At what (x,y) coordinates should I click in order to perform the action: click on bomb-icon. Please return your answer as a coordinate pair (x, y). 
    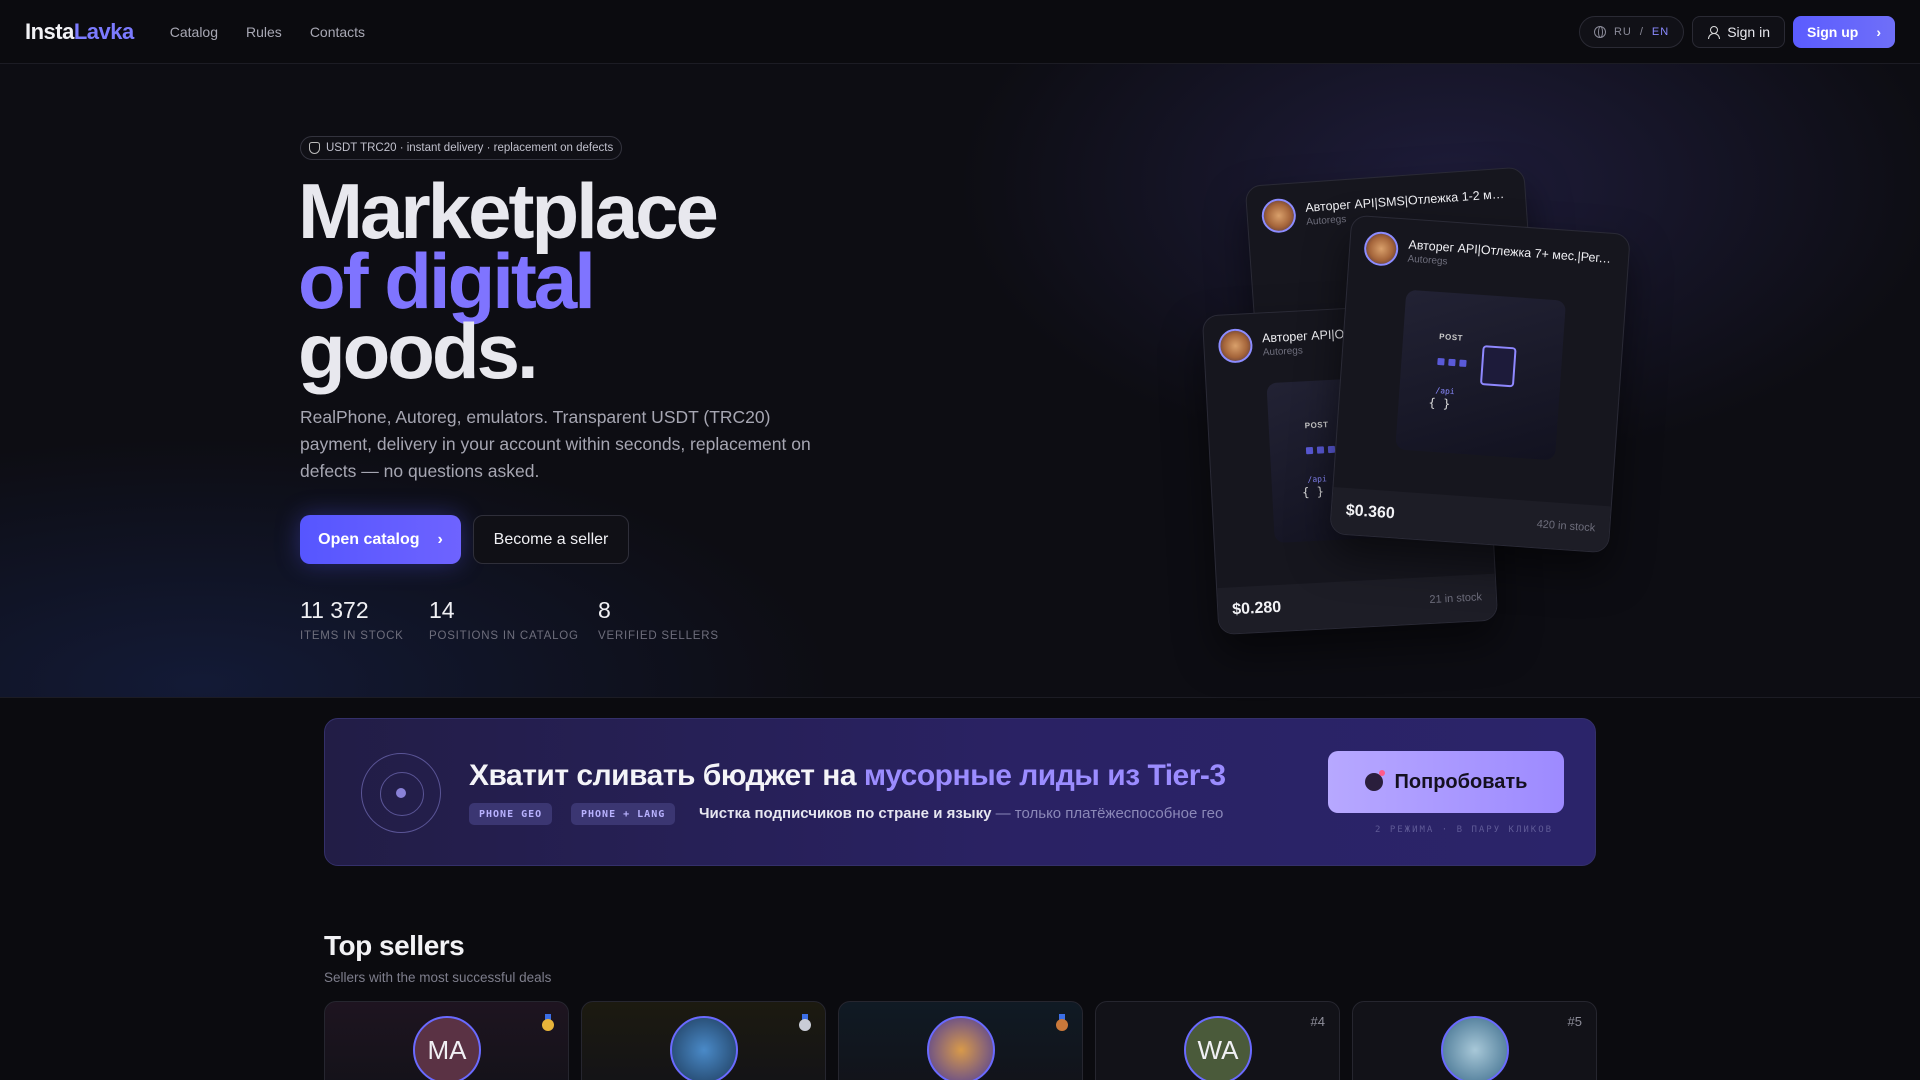
    Looking at the image, I should click on (1374, 780).